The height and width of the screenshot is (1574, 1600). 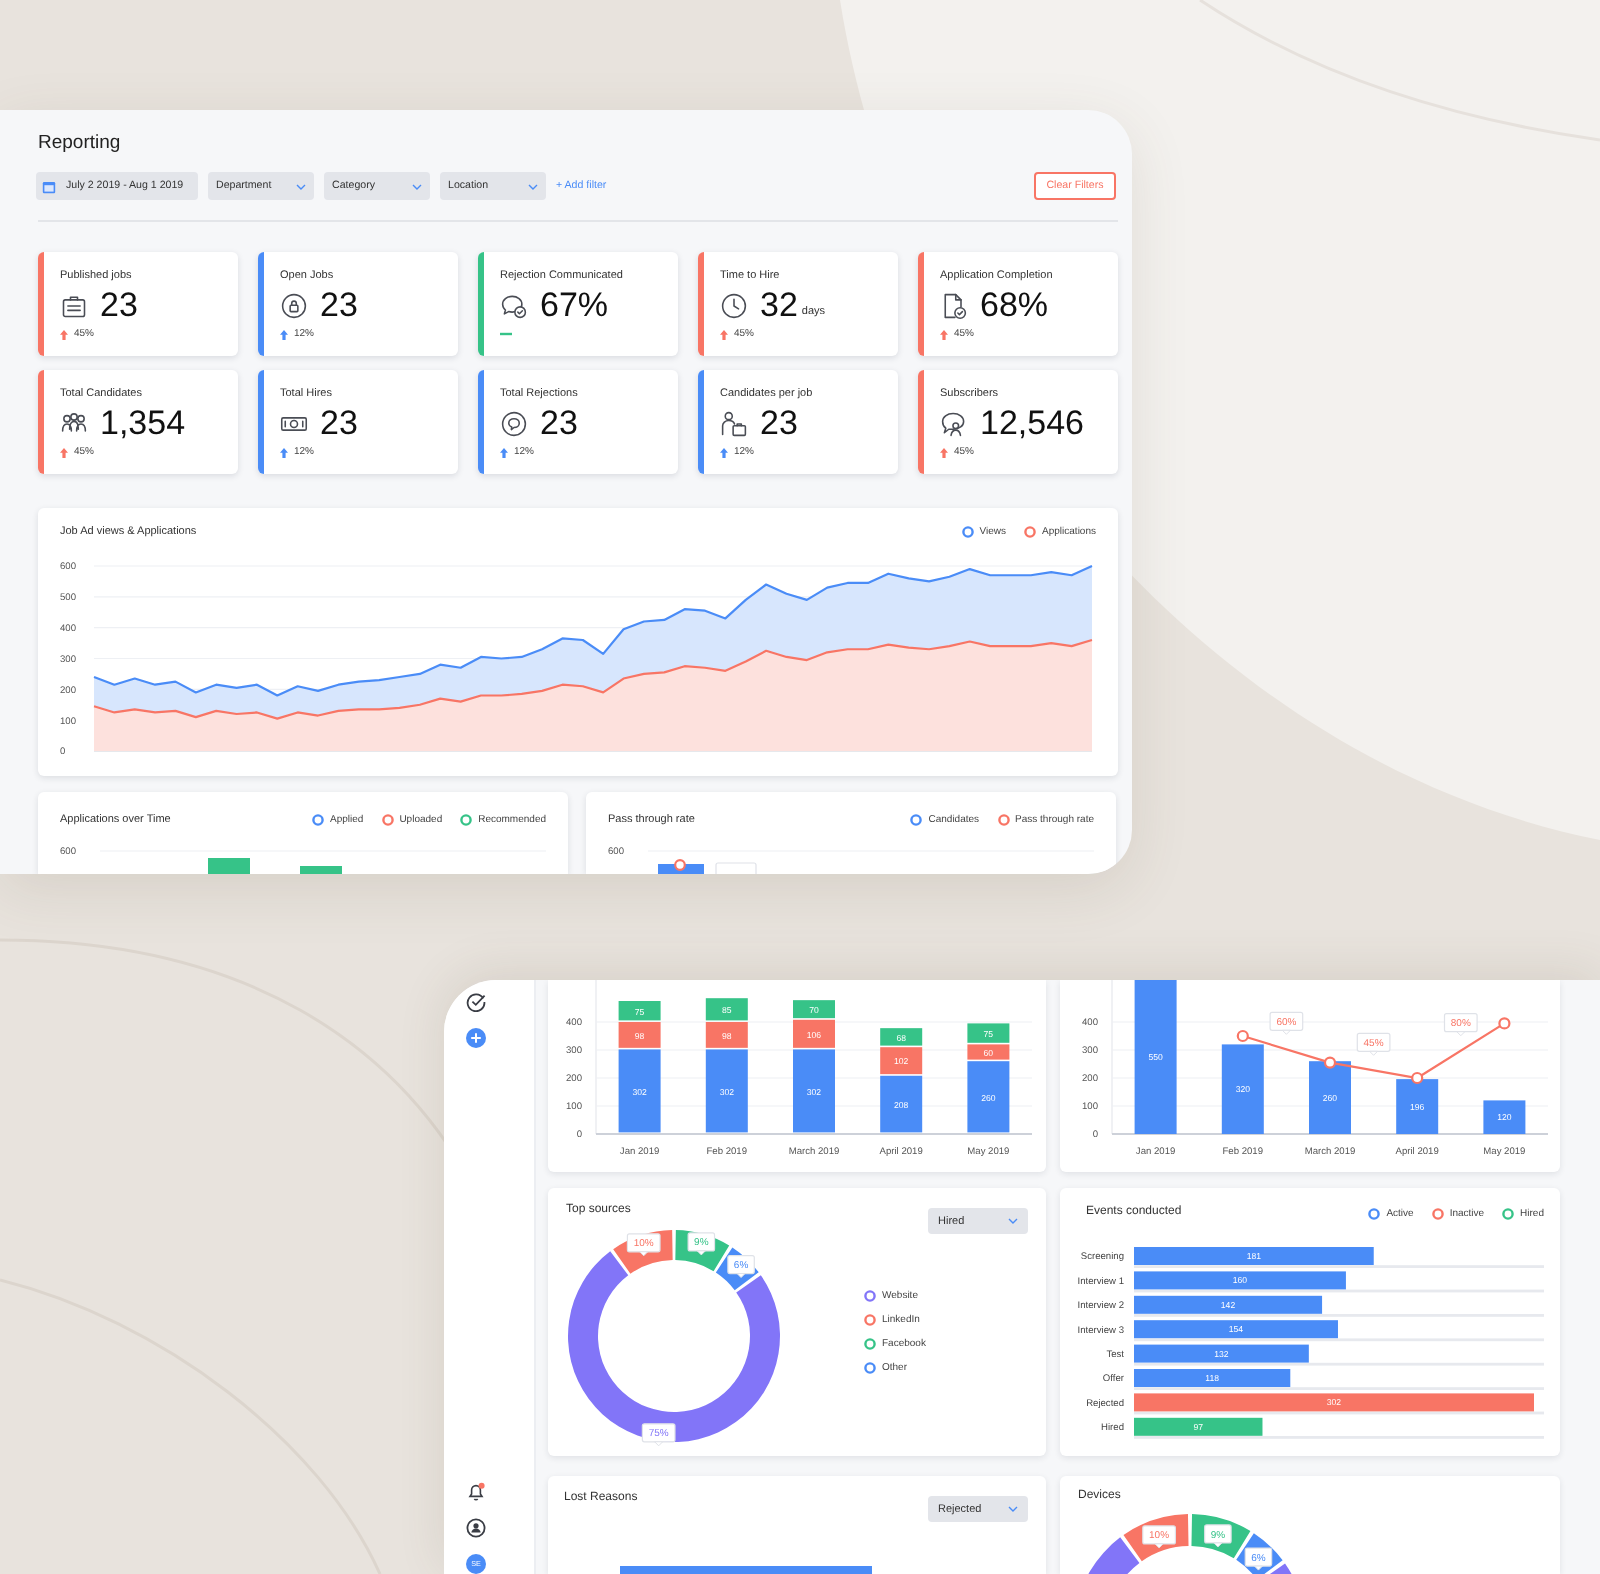 What do you see at coordinates (476, 1528) in the screenshot?
I see `user-circle-icon` at bounding box center [476, 1528].